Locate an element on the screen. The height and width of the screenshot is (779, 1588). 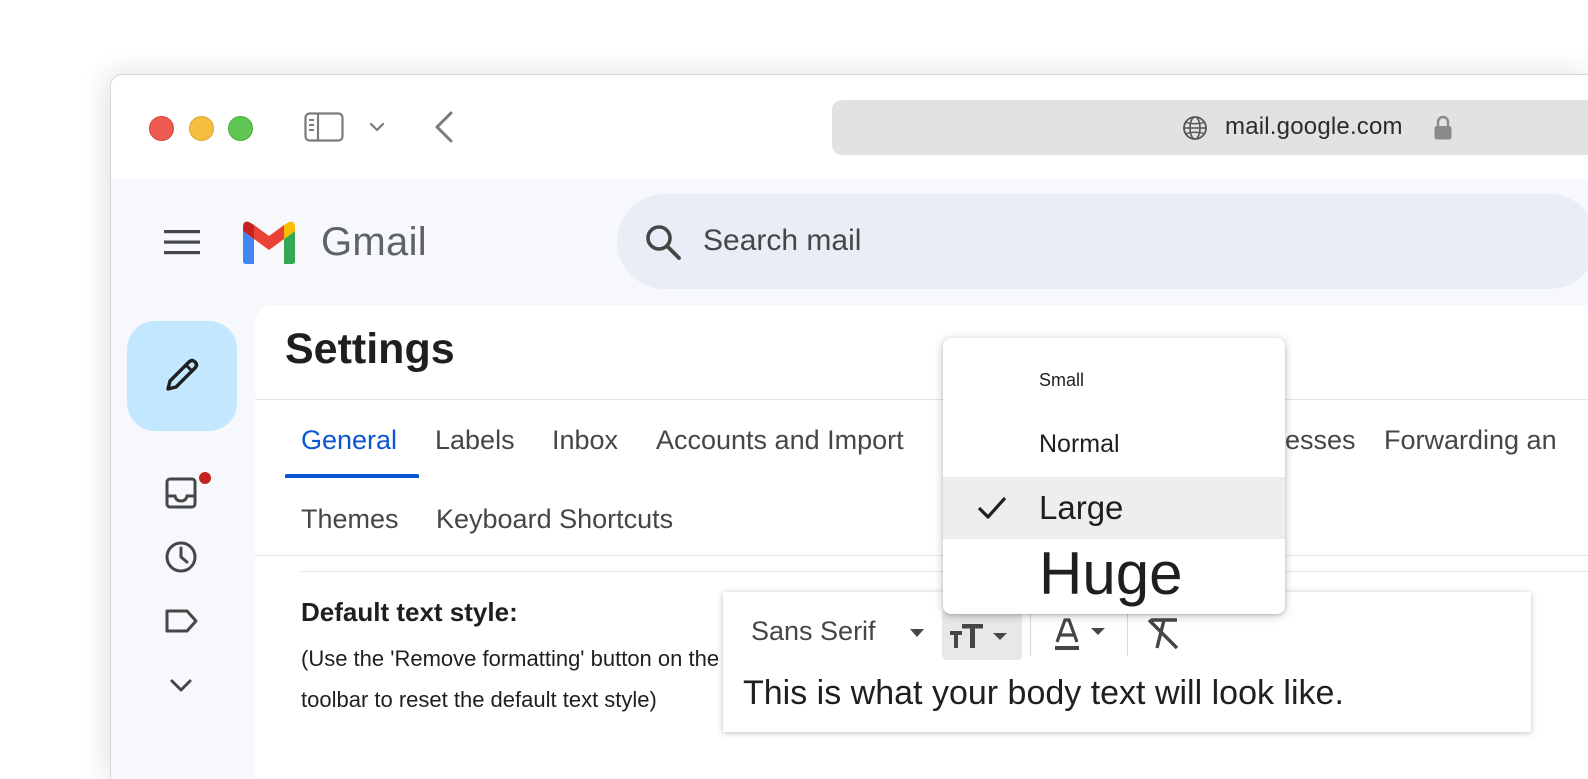
menu-item-label: Large is located at coordinates (1081, 507).